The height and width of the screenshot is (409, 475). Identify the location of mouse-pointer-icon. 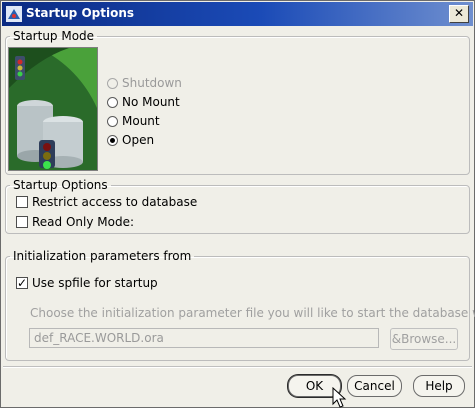
(339, 397).